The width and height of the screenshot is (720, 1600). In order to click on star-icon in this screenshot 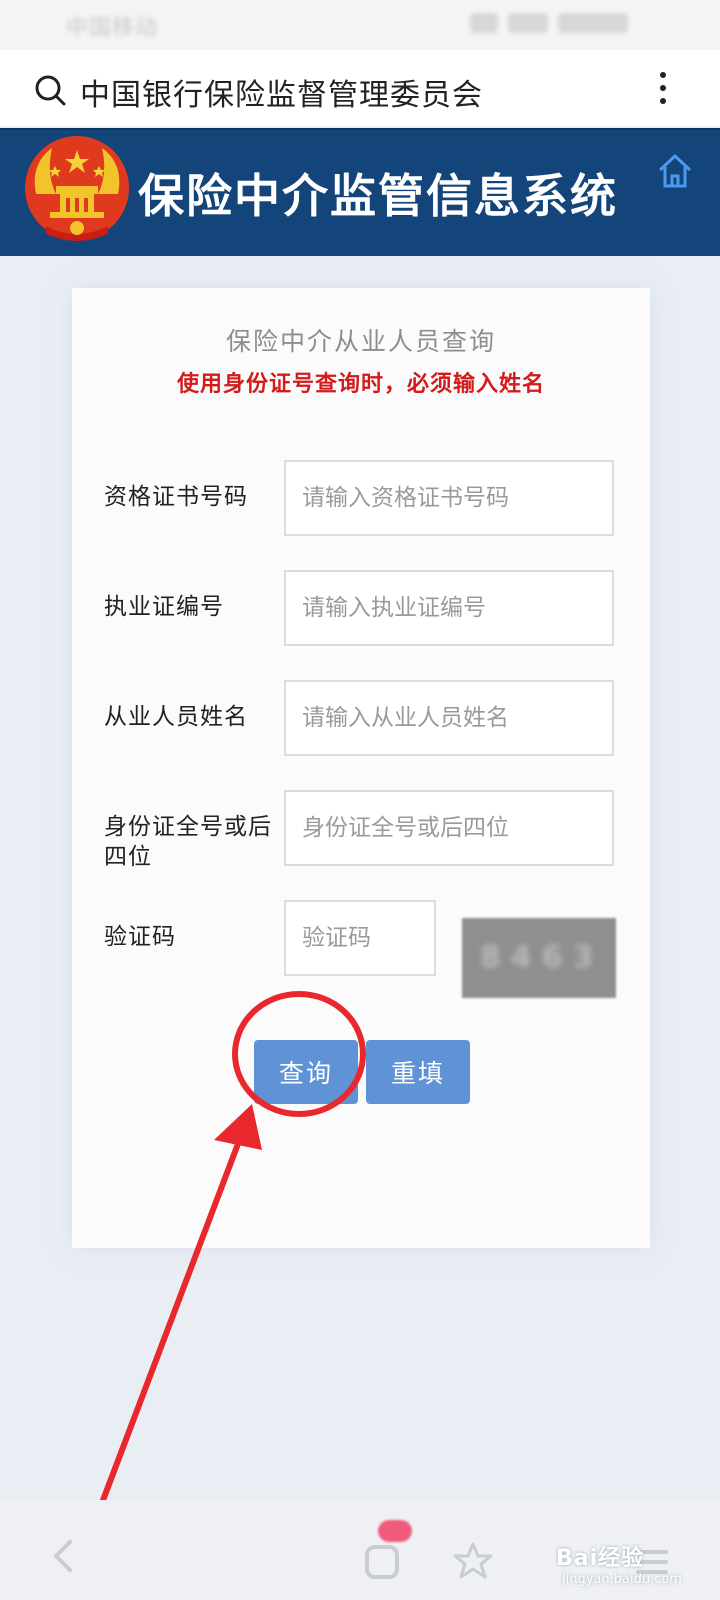, I will do `click(473, 1561)`.